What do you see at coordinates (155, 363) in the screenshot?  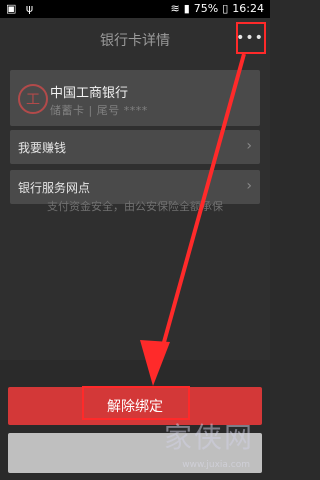 I see `arrow-head` at bounding box center [155, 363].